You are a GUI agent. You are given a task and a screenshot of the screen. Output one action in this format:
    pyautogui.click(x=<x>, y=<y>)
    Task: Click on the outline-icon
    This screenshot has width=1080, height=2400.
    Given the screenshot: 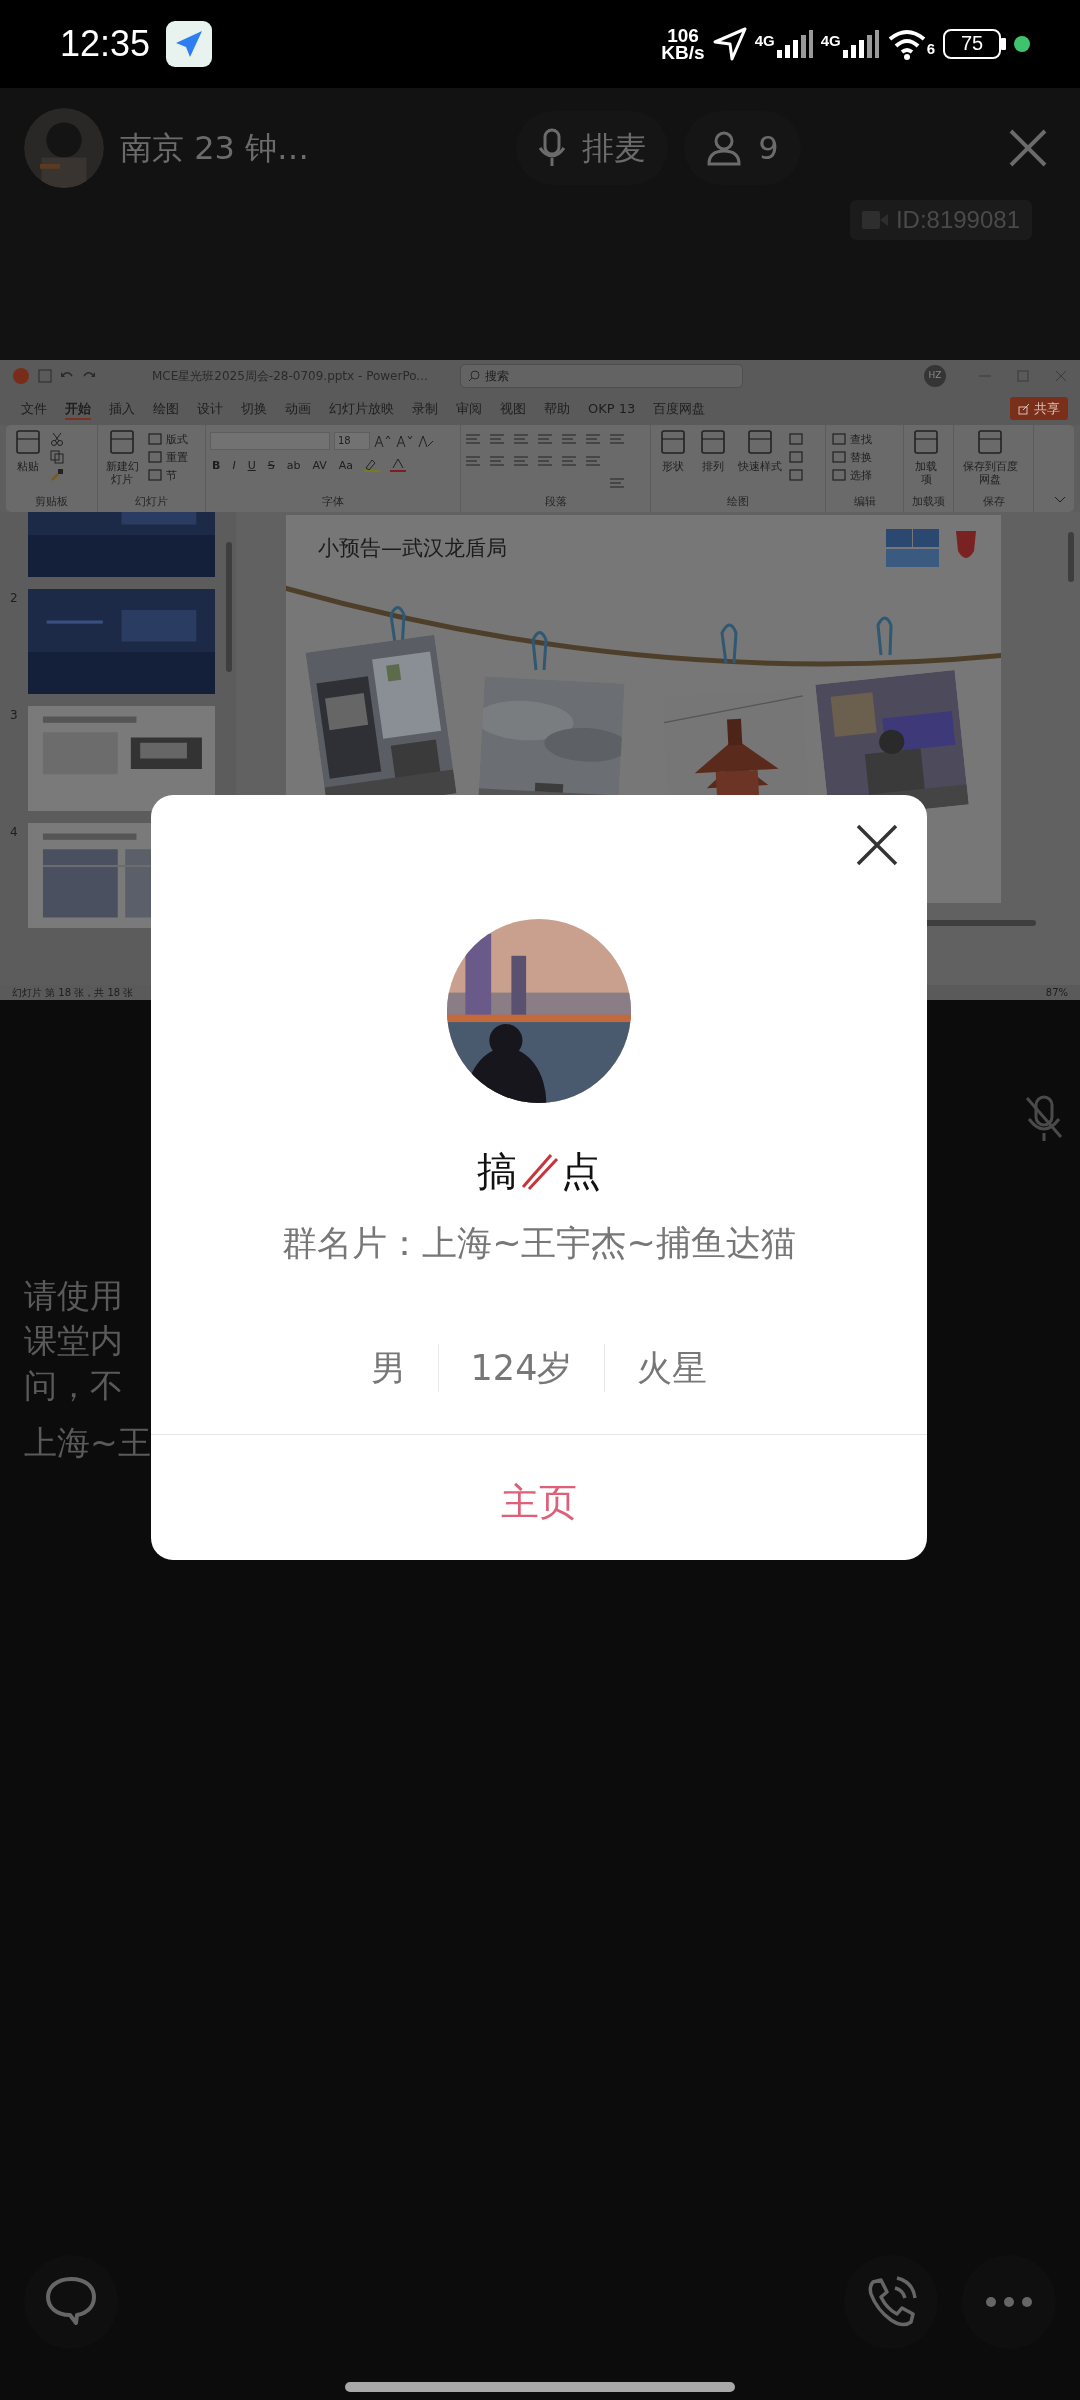 What is the action you would take?
    pyautogui.click(x=796, y=457)
    